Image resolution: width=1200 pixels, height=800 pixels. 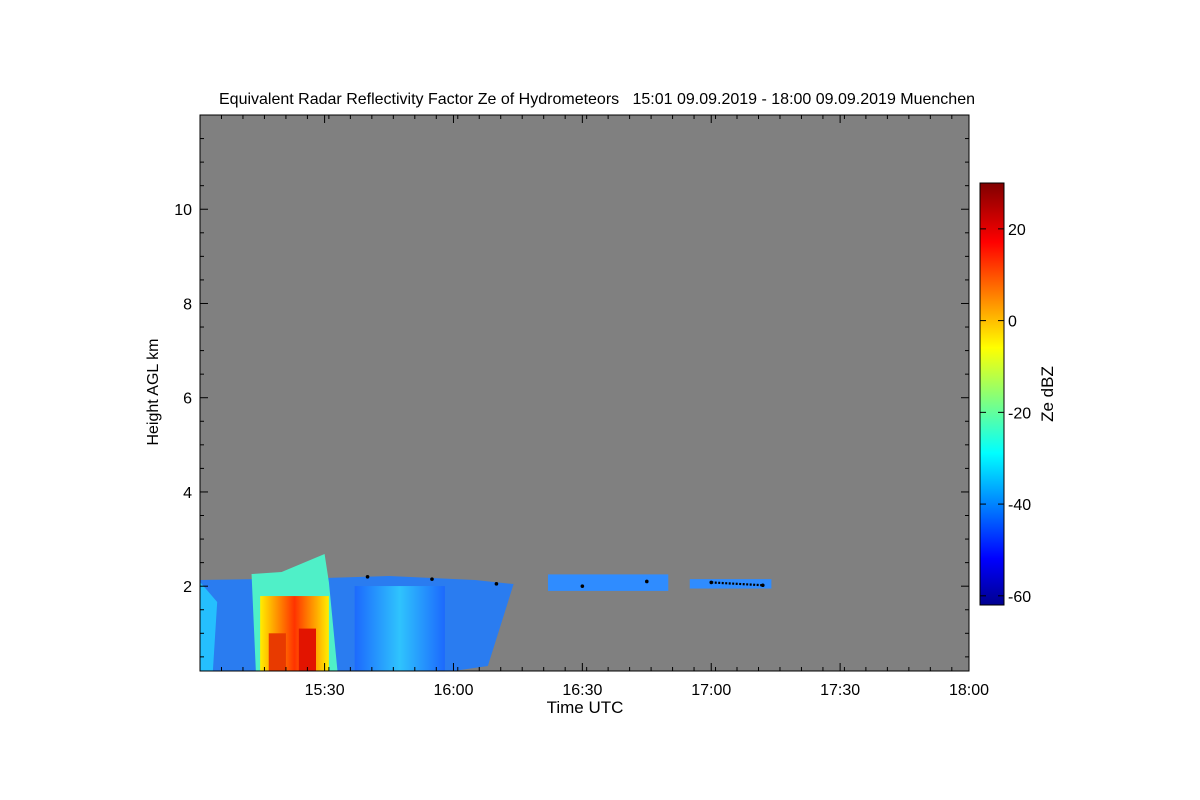 What do you see at coordinates (711, 690) in the screenshot?
I see `x-tick-label: 17:00` at bounding box center [711, 690].